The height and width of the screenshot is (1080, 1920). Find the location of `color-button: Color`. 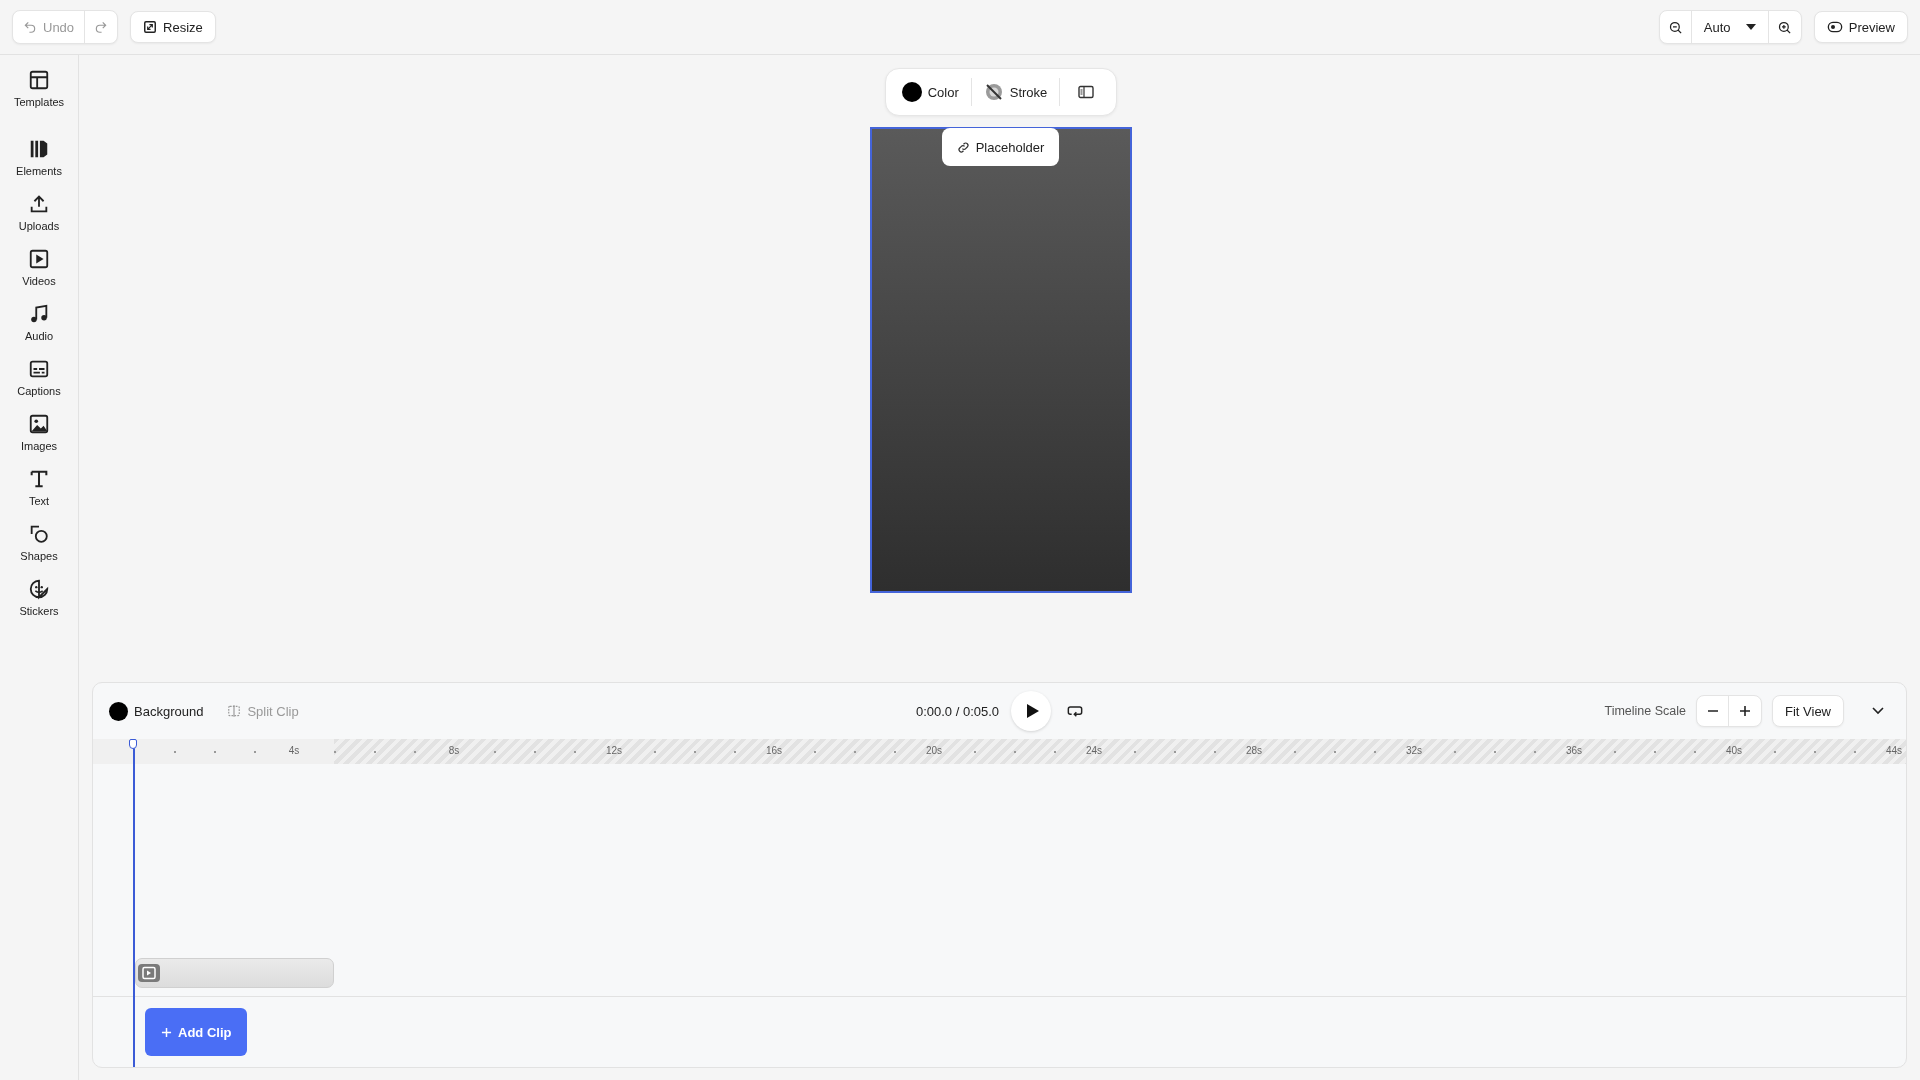

color-button: Color is located at coordinates (930, 92).